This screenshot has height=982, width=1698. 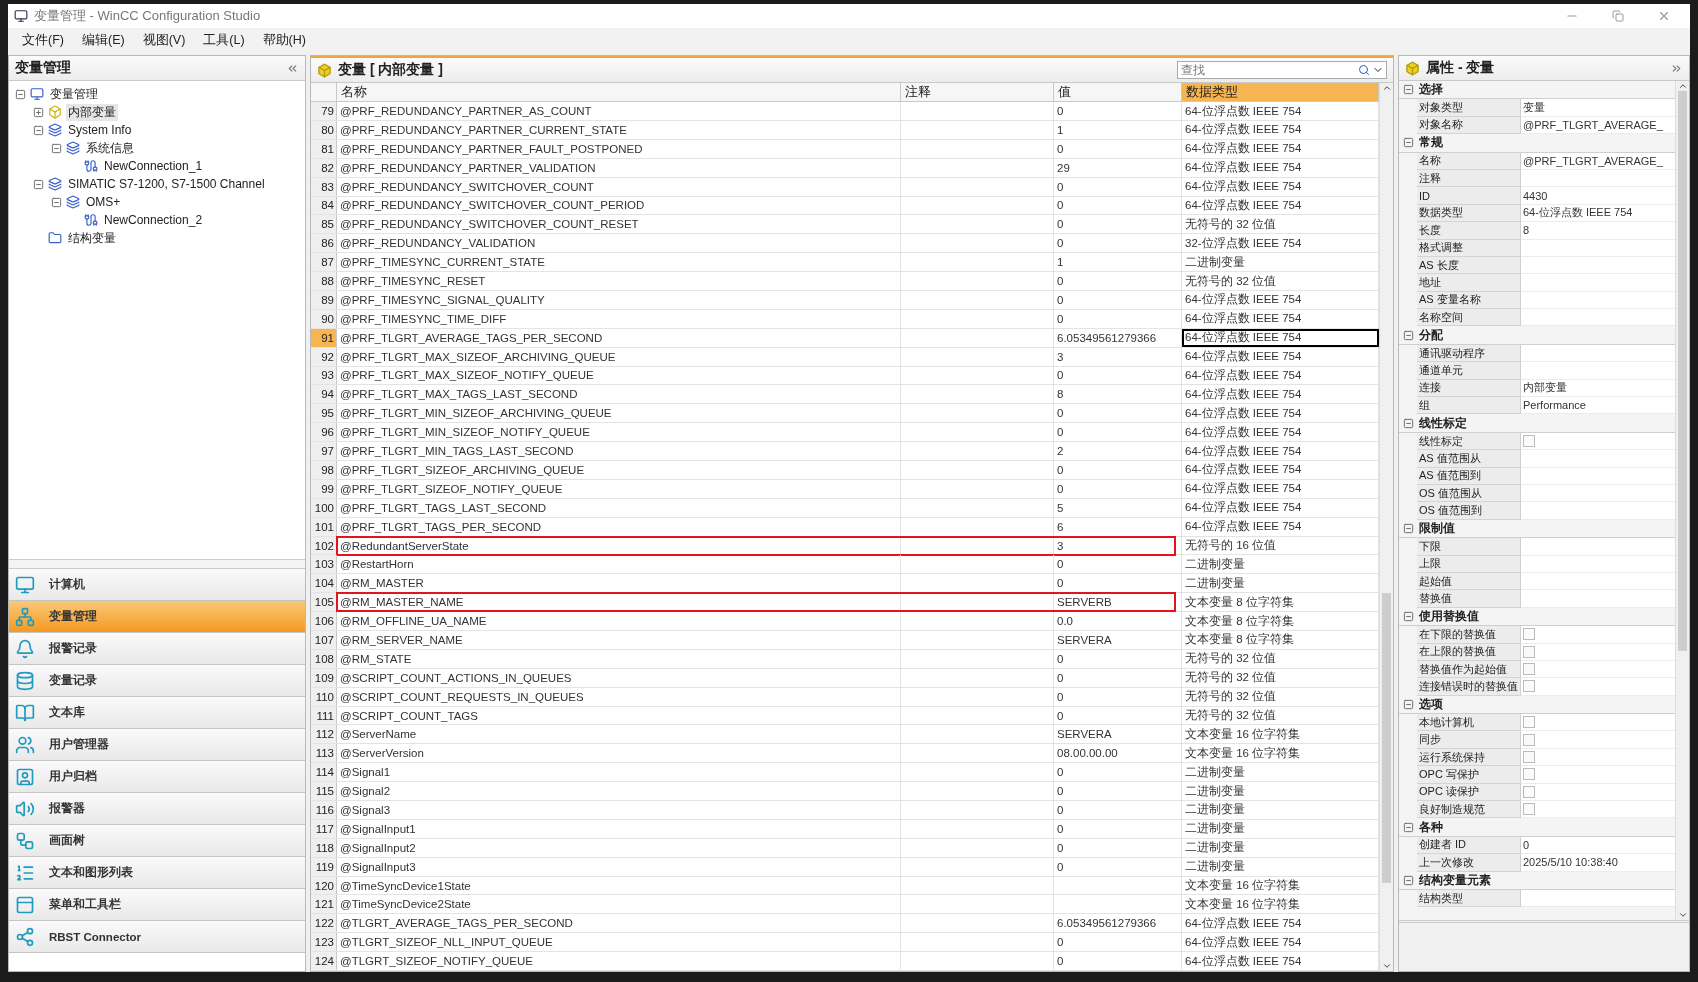 What do you see at coordinates (157, 681) in the screenshot?
I see `nav-button: 变量记录` at bounding box center [157, 681].